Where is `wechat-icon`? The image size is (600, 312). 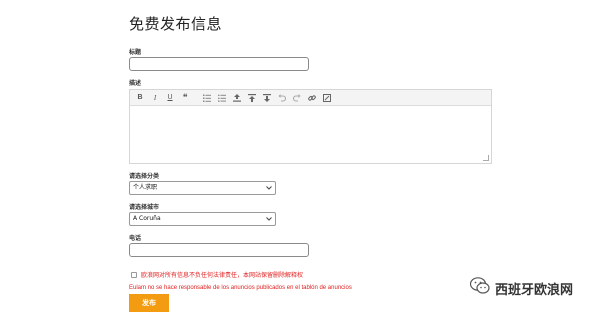 wechat-icon is located at coordinates (479, 288).